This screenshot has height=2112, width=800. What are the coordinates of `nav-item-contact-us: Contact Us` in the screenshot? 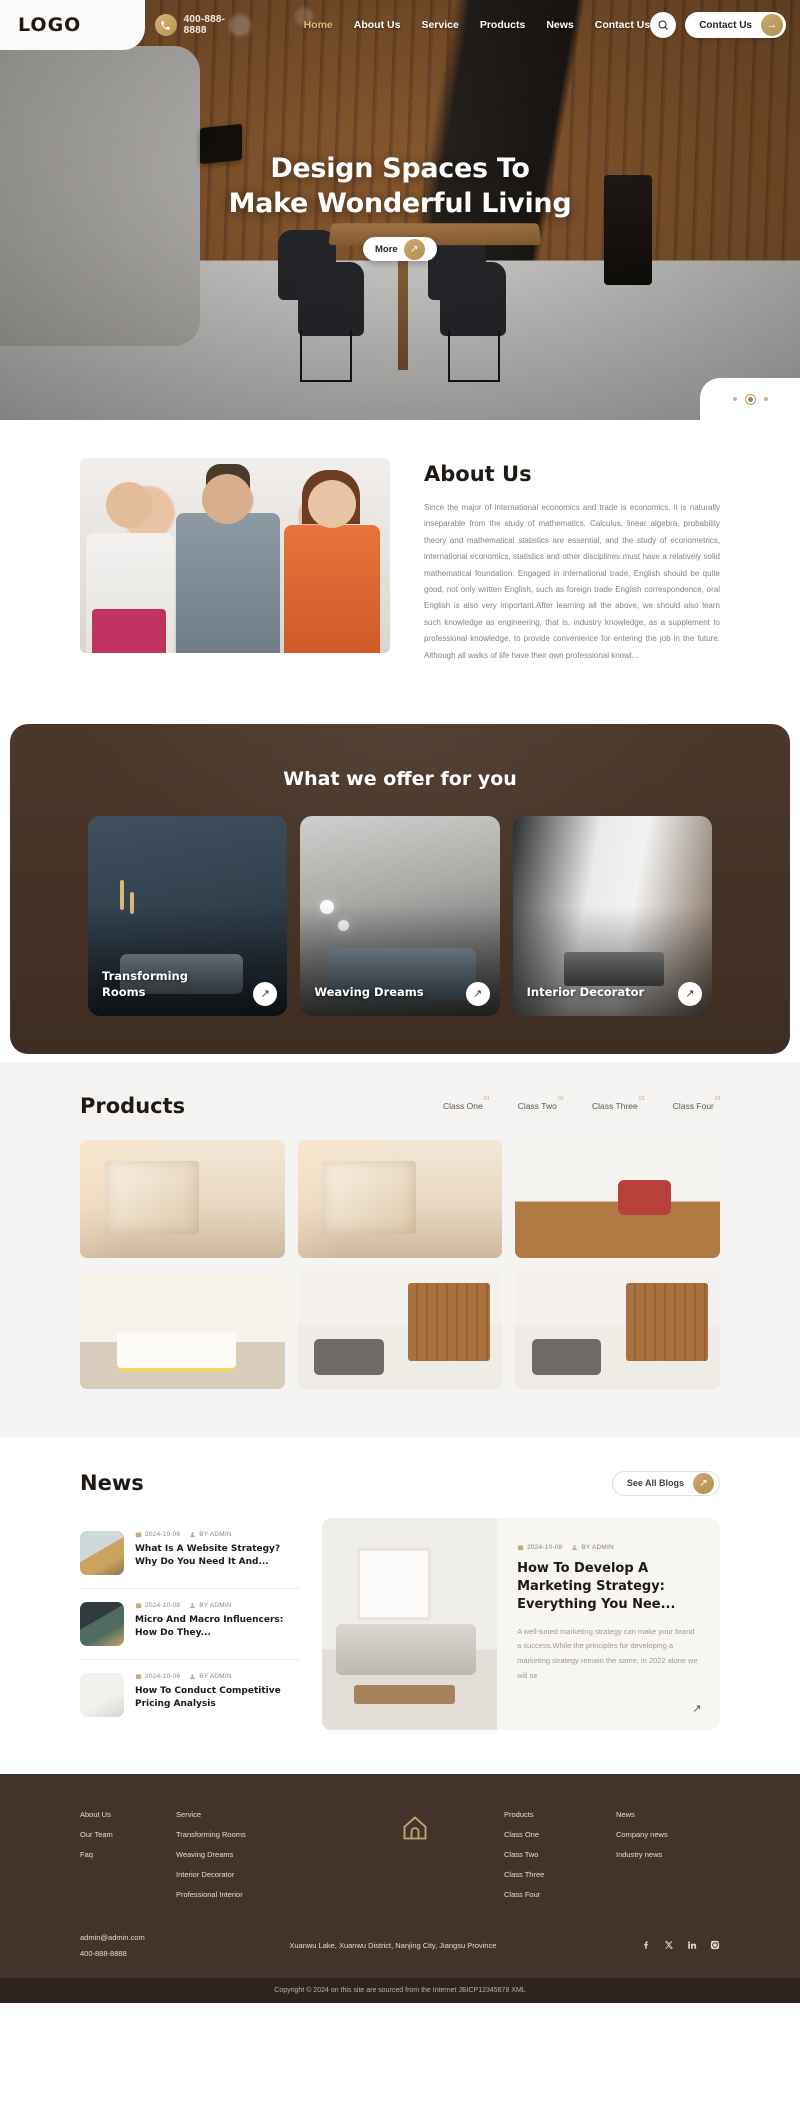 It's located at (622, 25).